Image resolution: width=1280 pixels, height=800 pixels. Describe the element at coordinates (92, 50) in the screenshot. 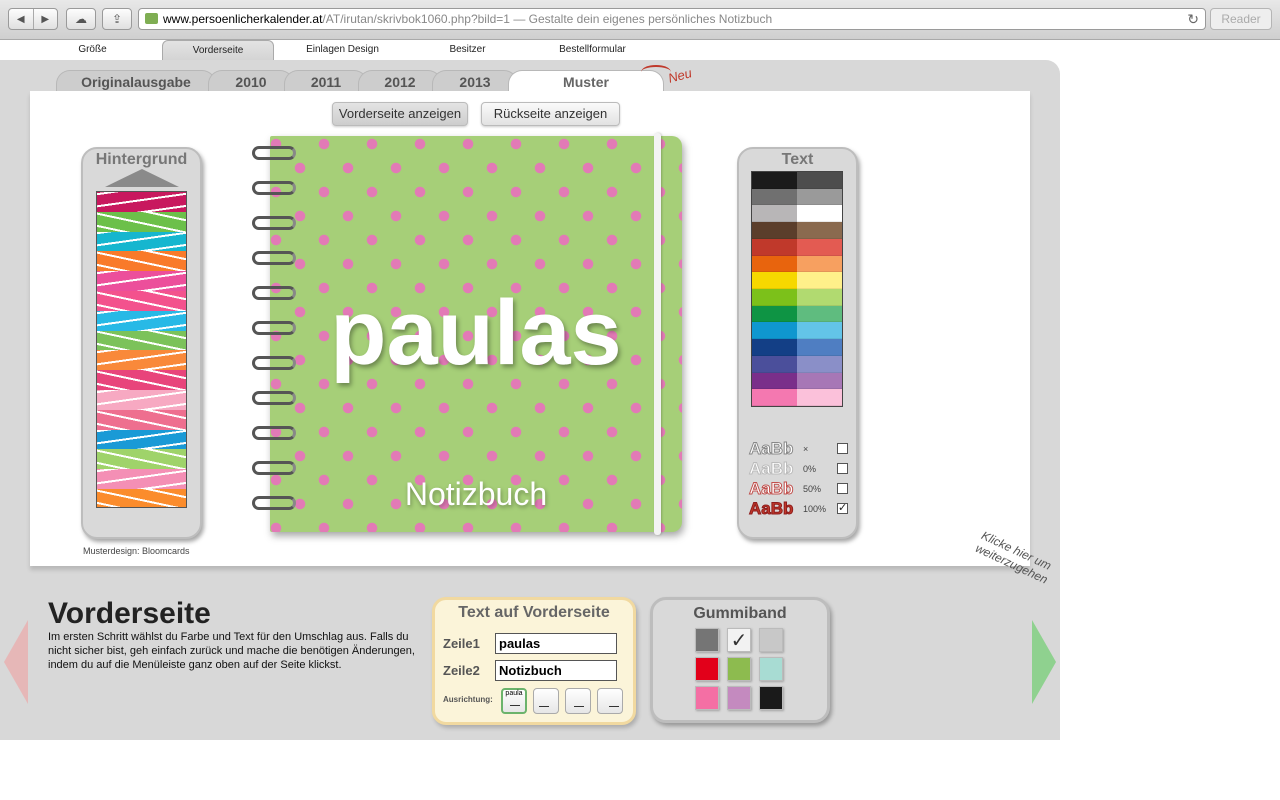

I see `tab-groesse: Größe` at that location.